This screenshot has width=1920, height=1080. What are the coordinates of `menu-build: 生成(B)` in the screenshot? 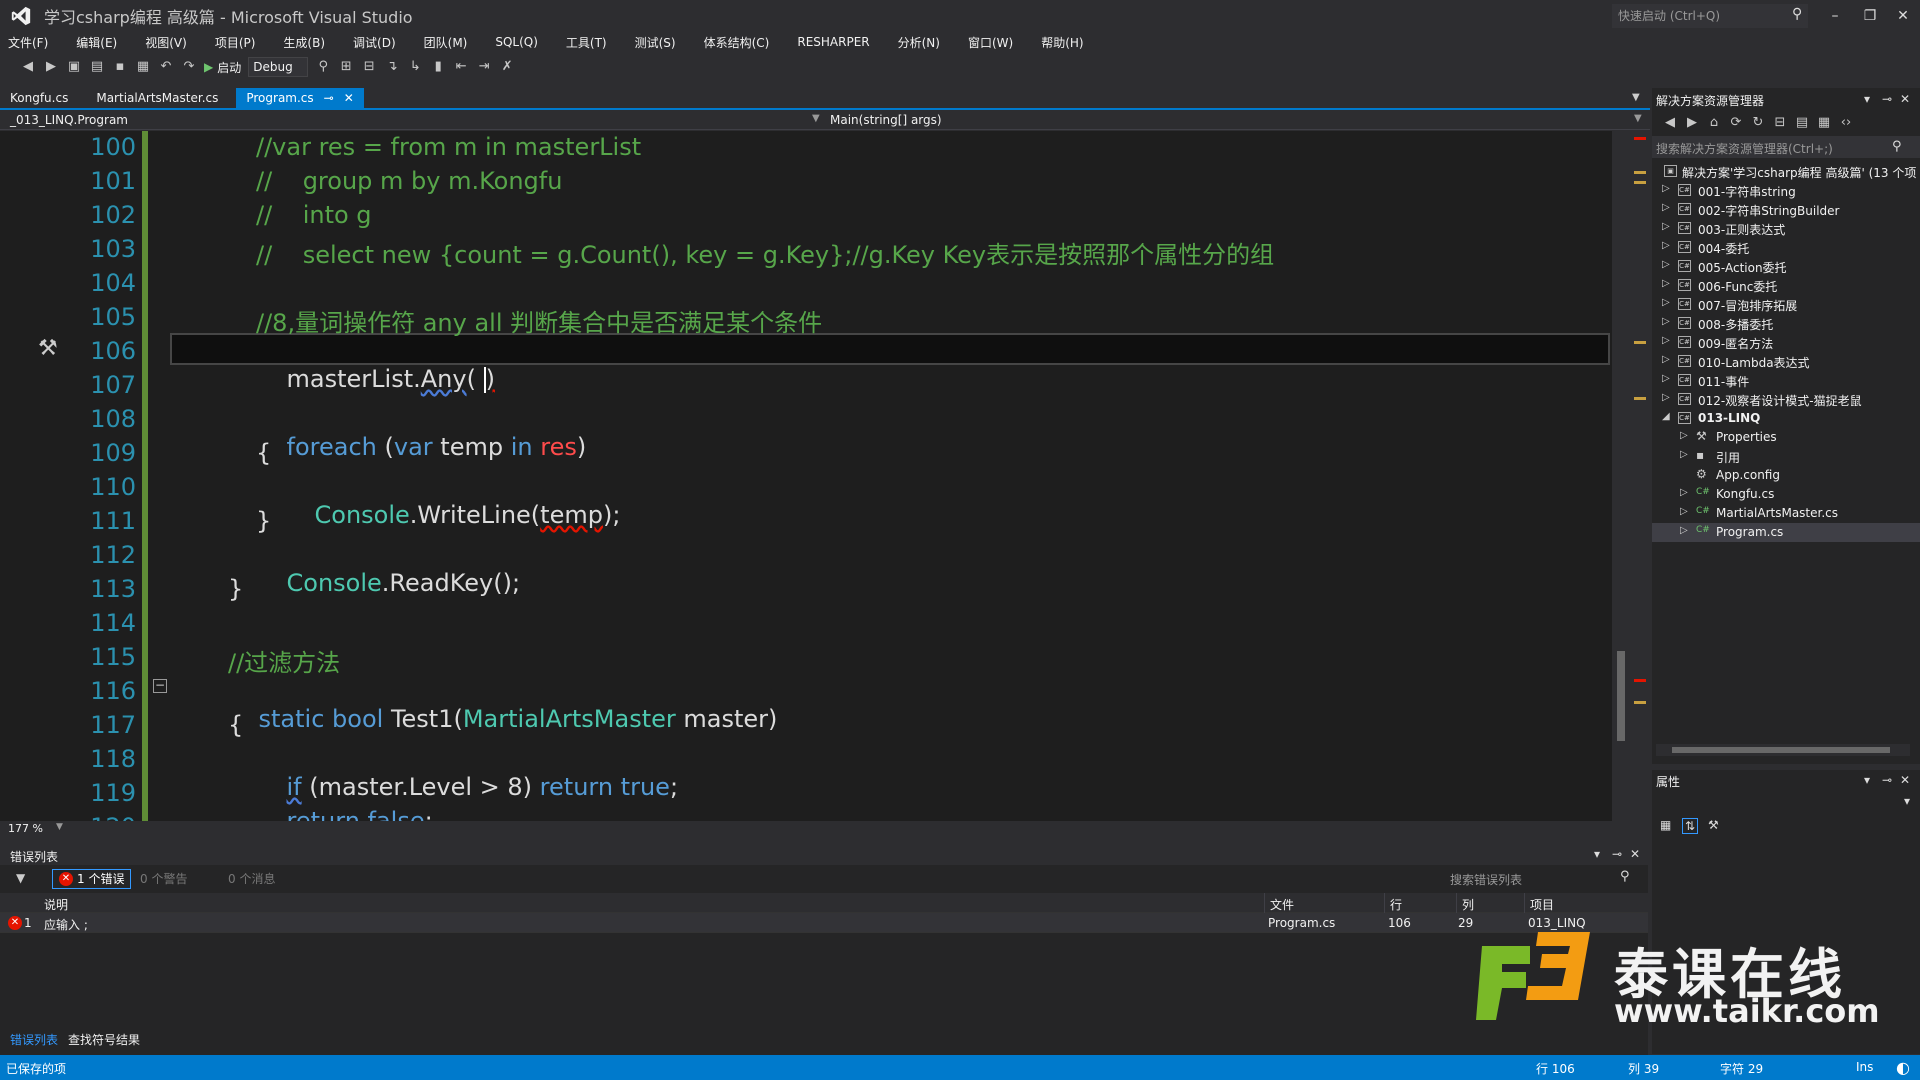 It's located at (304, 42).